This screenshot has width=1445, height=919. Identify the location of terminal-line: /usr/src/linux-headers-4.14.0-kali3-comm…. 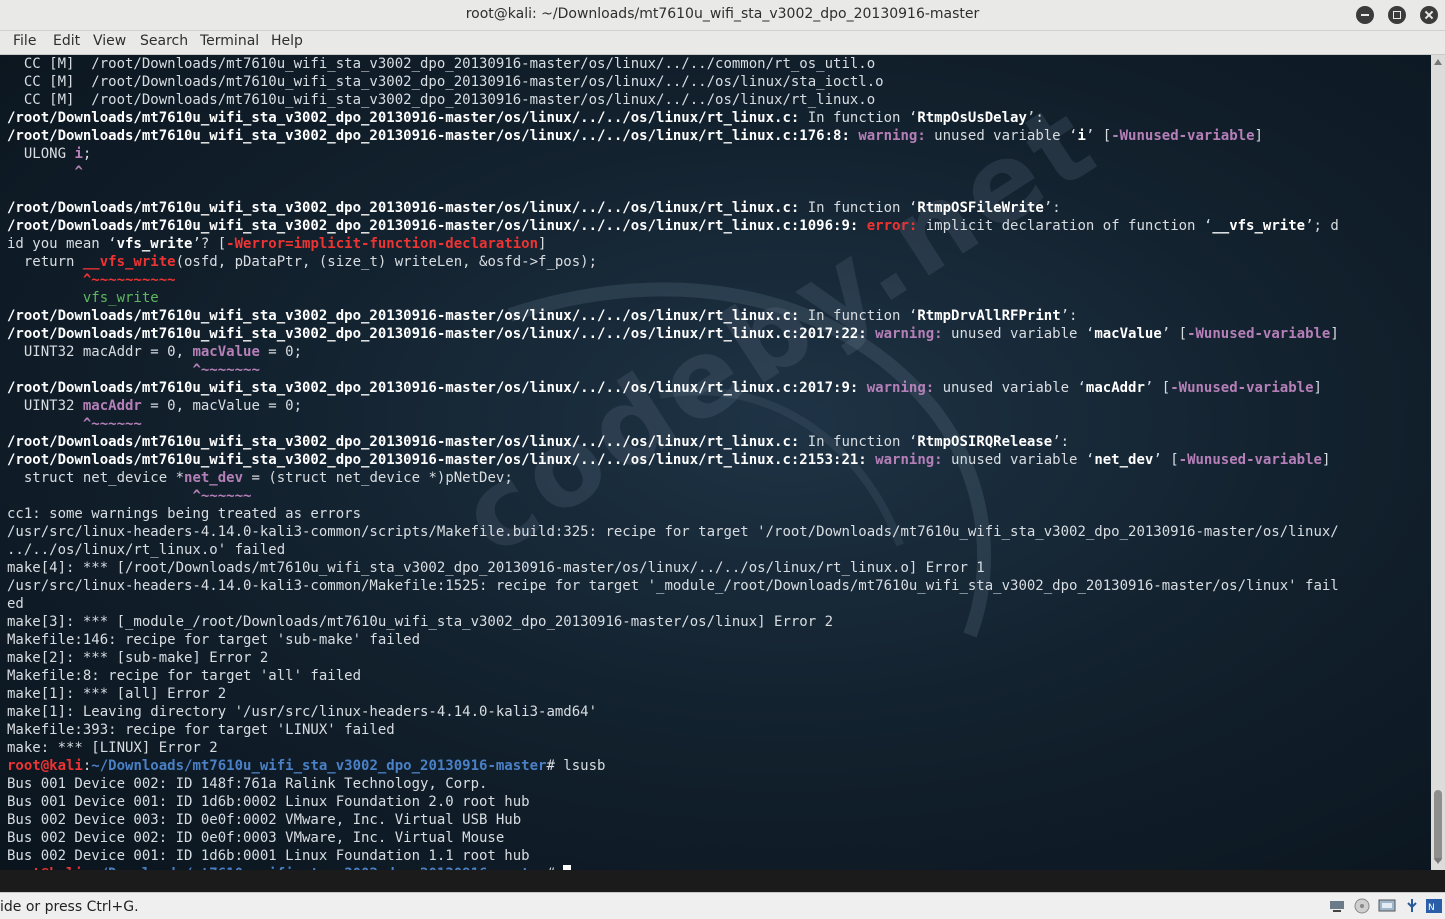
(673, 586).